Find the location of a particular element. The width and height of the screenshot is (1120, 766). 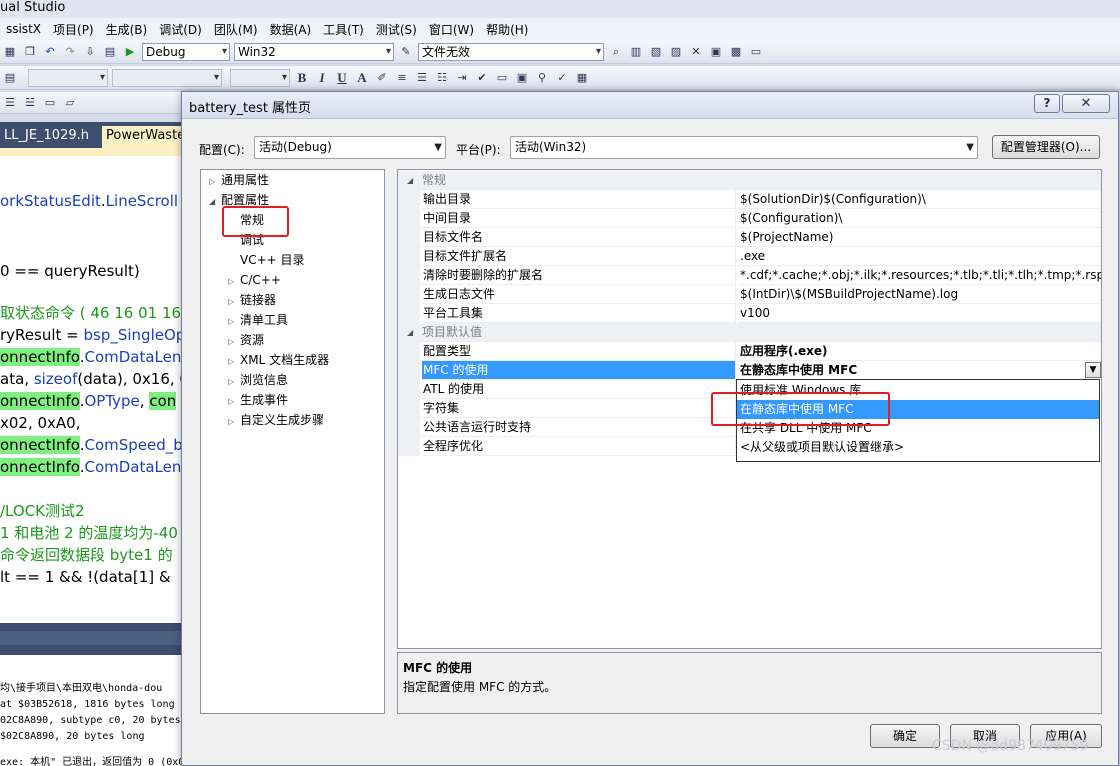

paste-icon: ▦ is located at coordinates (10, 52).